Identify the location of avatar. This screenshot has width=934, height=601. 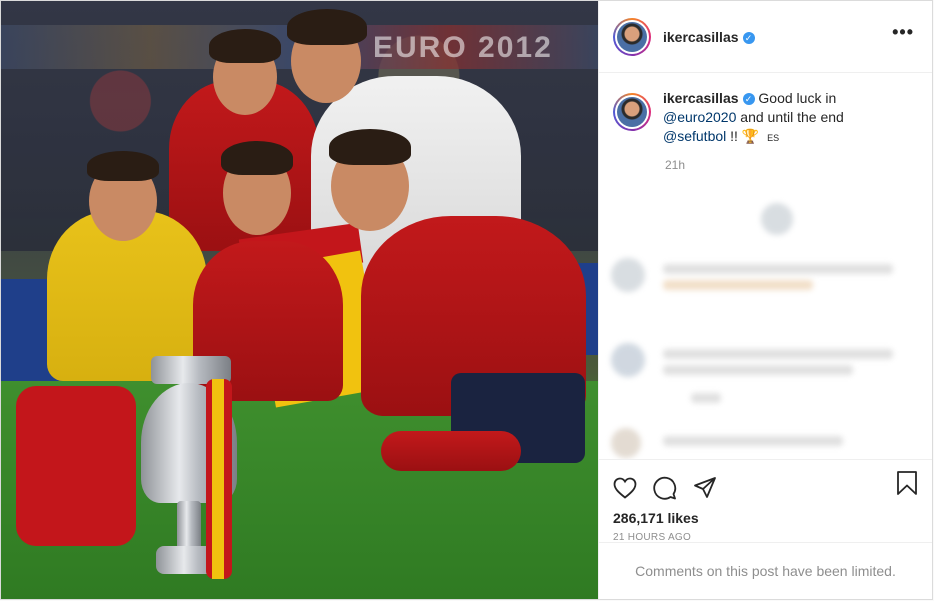
(632, 36).